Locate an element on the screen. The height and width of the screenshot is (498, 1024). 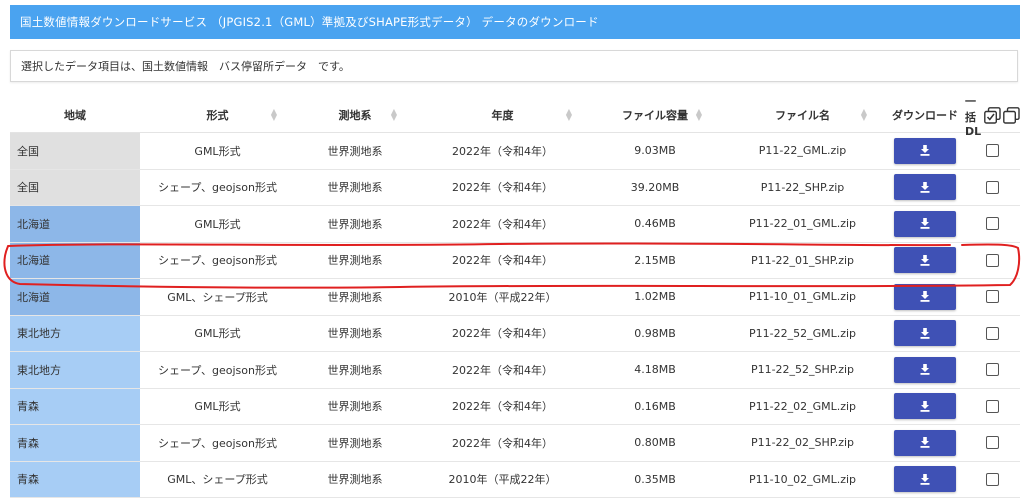
size-cell: 0.35MB is located at coordinates (655, 480).